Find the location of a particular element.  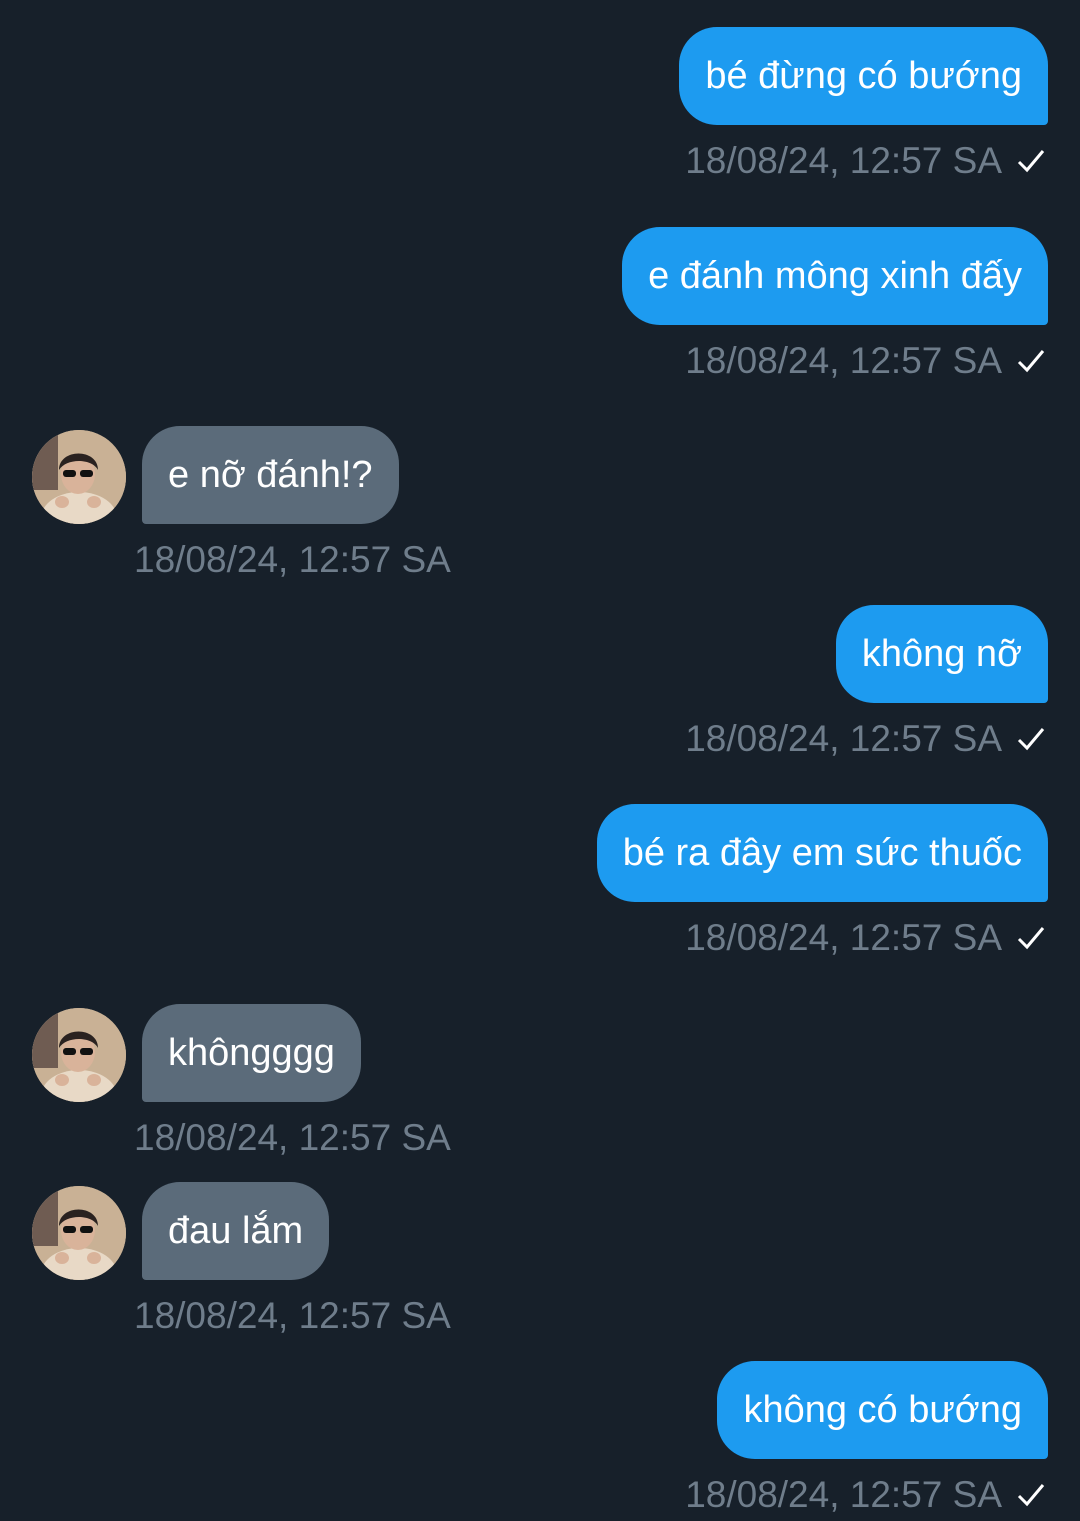

message-bubble: e nỡ đánh!? is located at coordinates (270, 475).